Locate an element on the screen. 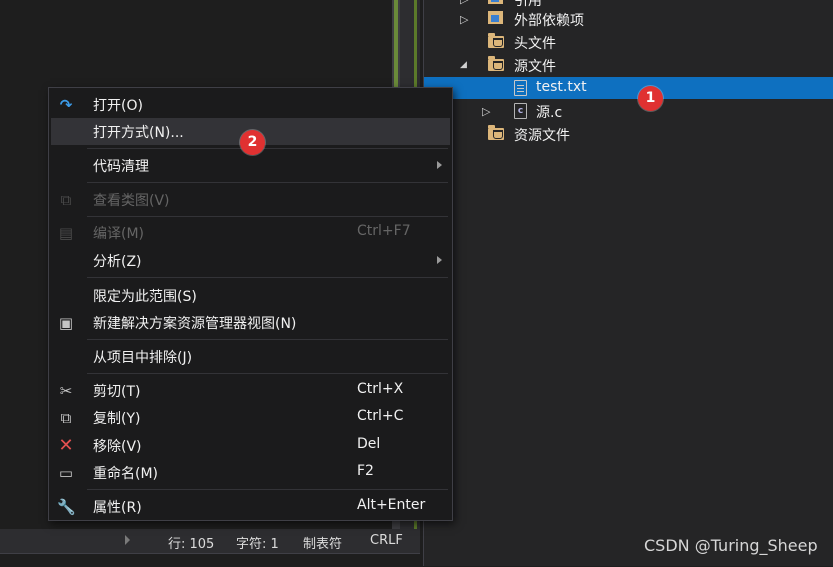 The height and width of the screenshot is (567, 833). menu-item-shortcut: Ctrl+F7 is located at coordinates (384, 231).